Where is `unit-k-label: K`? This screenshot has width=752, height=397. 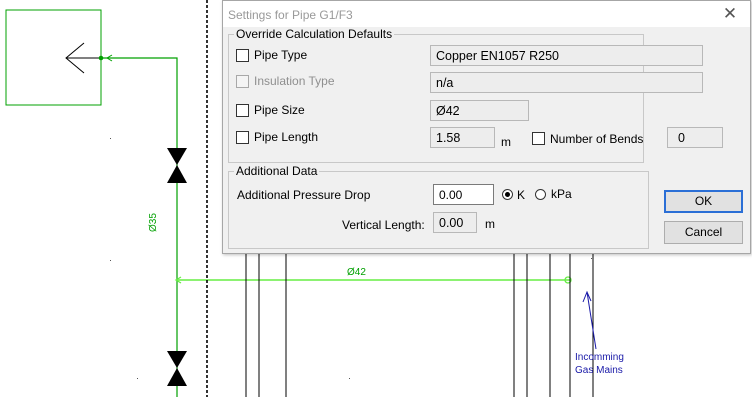 unit-k-label: K is located at coordinates (521, 195).